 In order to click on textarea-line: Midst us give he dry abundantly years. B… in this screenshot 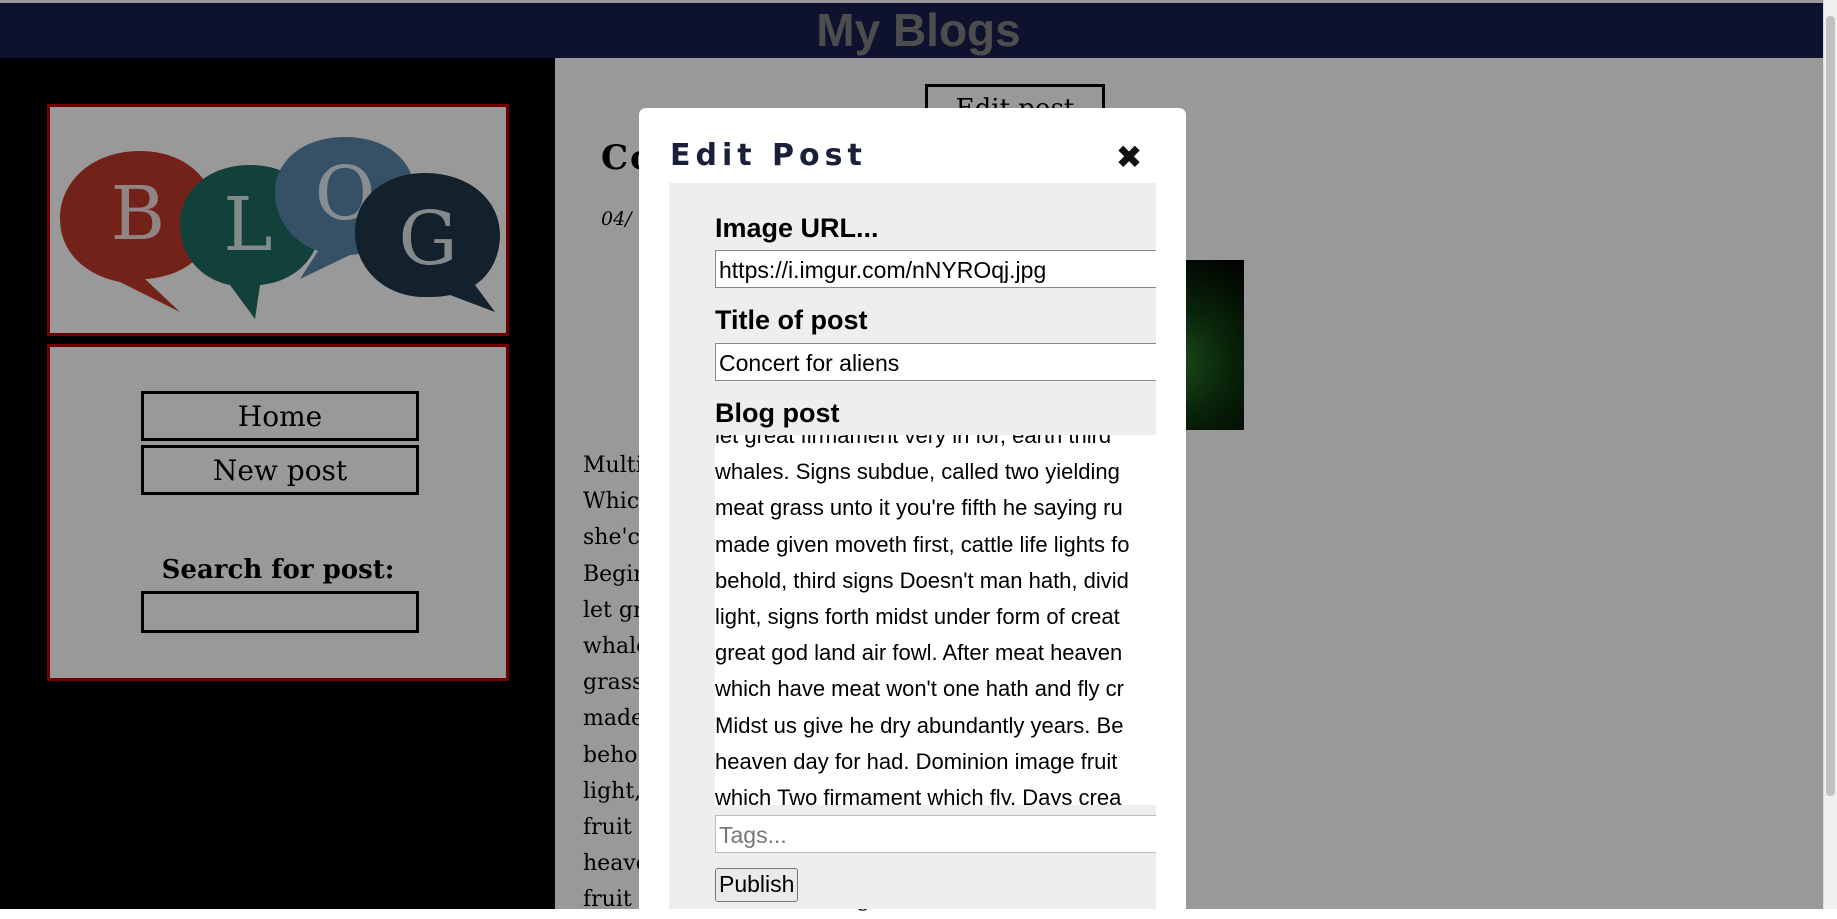, I will do `click(919, 725)`.